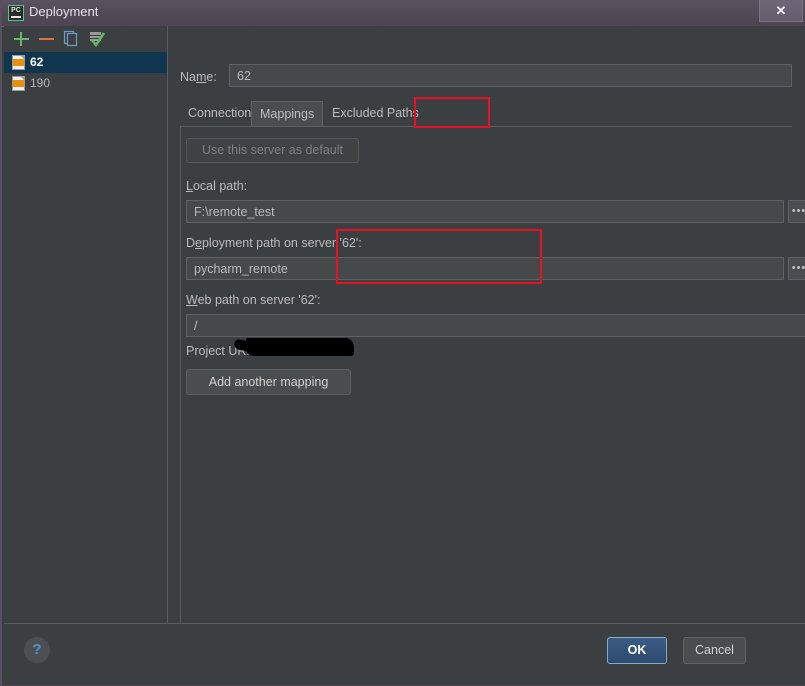  Describe the element at coordinates (219, 113) in the screenshot. I see `tab-connection: Connection` at that location.